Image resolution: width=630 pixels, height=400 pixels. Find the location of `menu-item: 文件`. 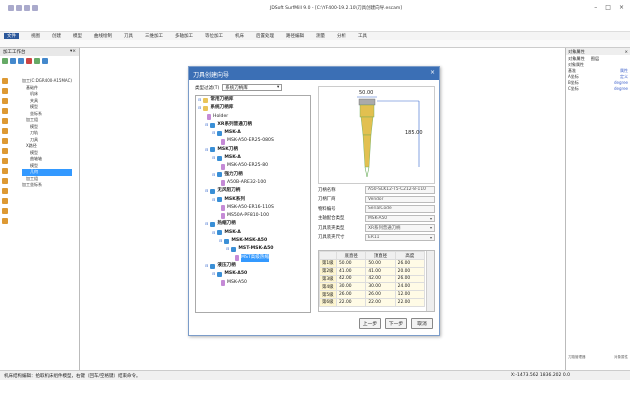

menu-item: 文件 is located at coordinates (11, 36).